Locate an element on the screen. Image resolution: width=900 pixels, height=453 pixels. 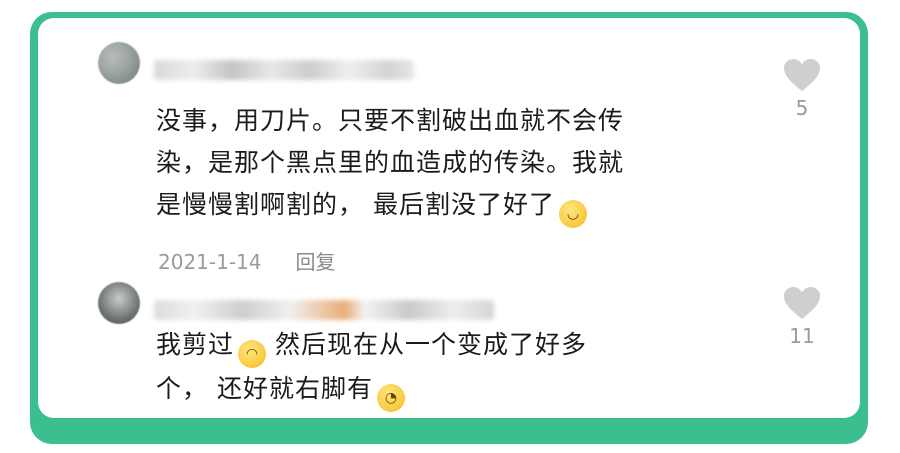
like-button: 11 is located at coordinates (802, 317).